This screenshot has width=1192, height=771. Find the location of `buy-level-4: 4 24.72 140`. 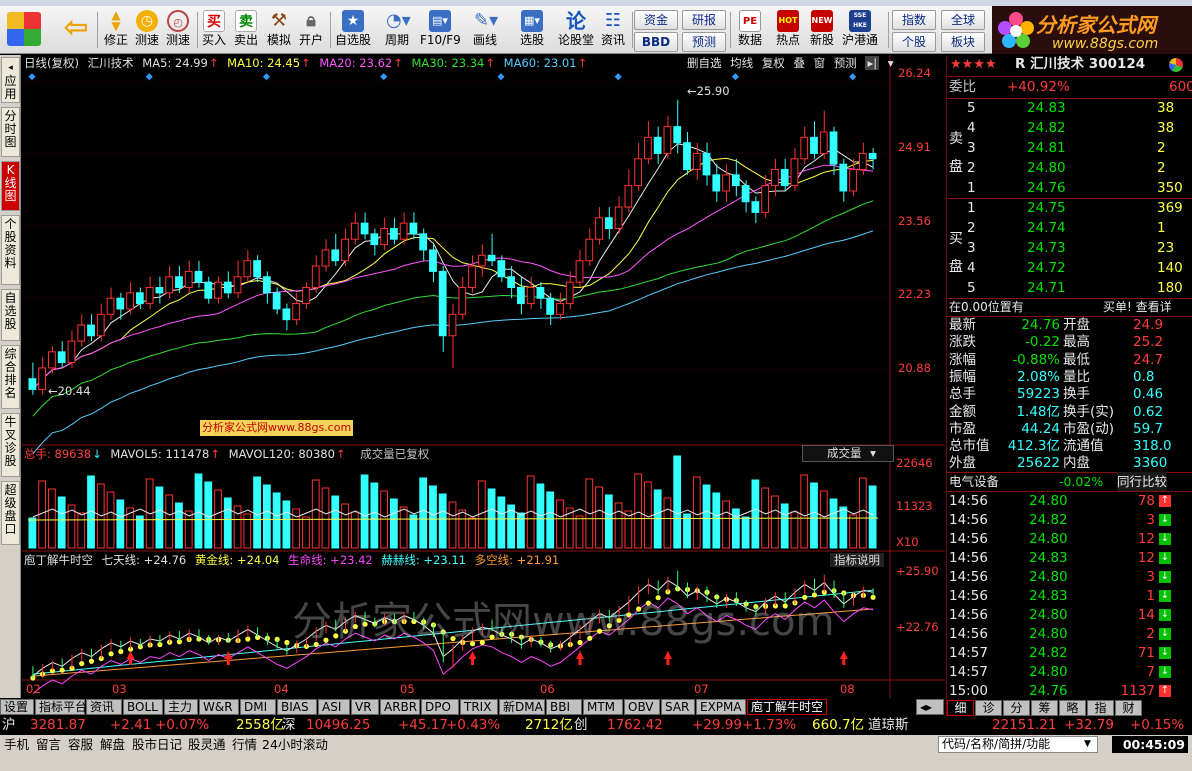

buy-level-4: 4 24.72 140 is located at coordinates (1069, 268).